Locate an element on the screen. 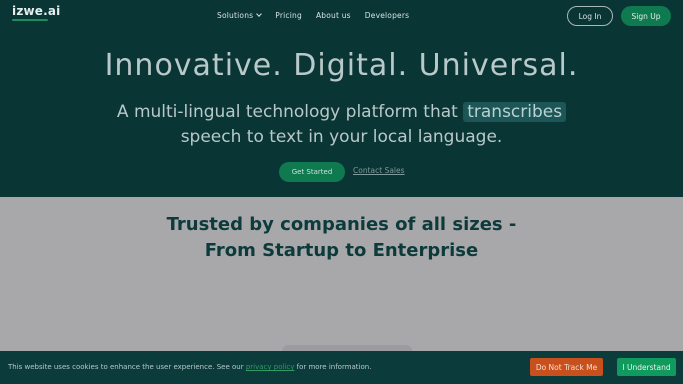 The width and height of the screenshot is (683, 384). nav-item-label: About us is located at coordinates (333, 15).